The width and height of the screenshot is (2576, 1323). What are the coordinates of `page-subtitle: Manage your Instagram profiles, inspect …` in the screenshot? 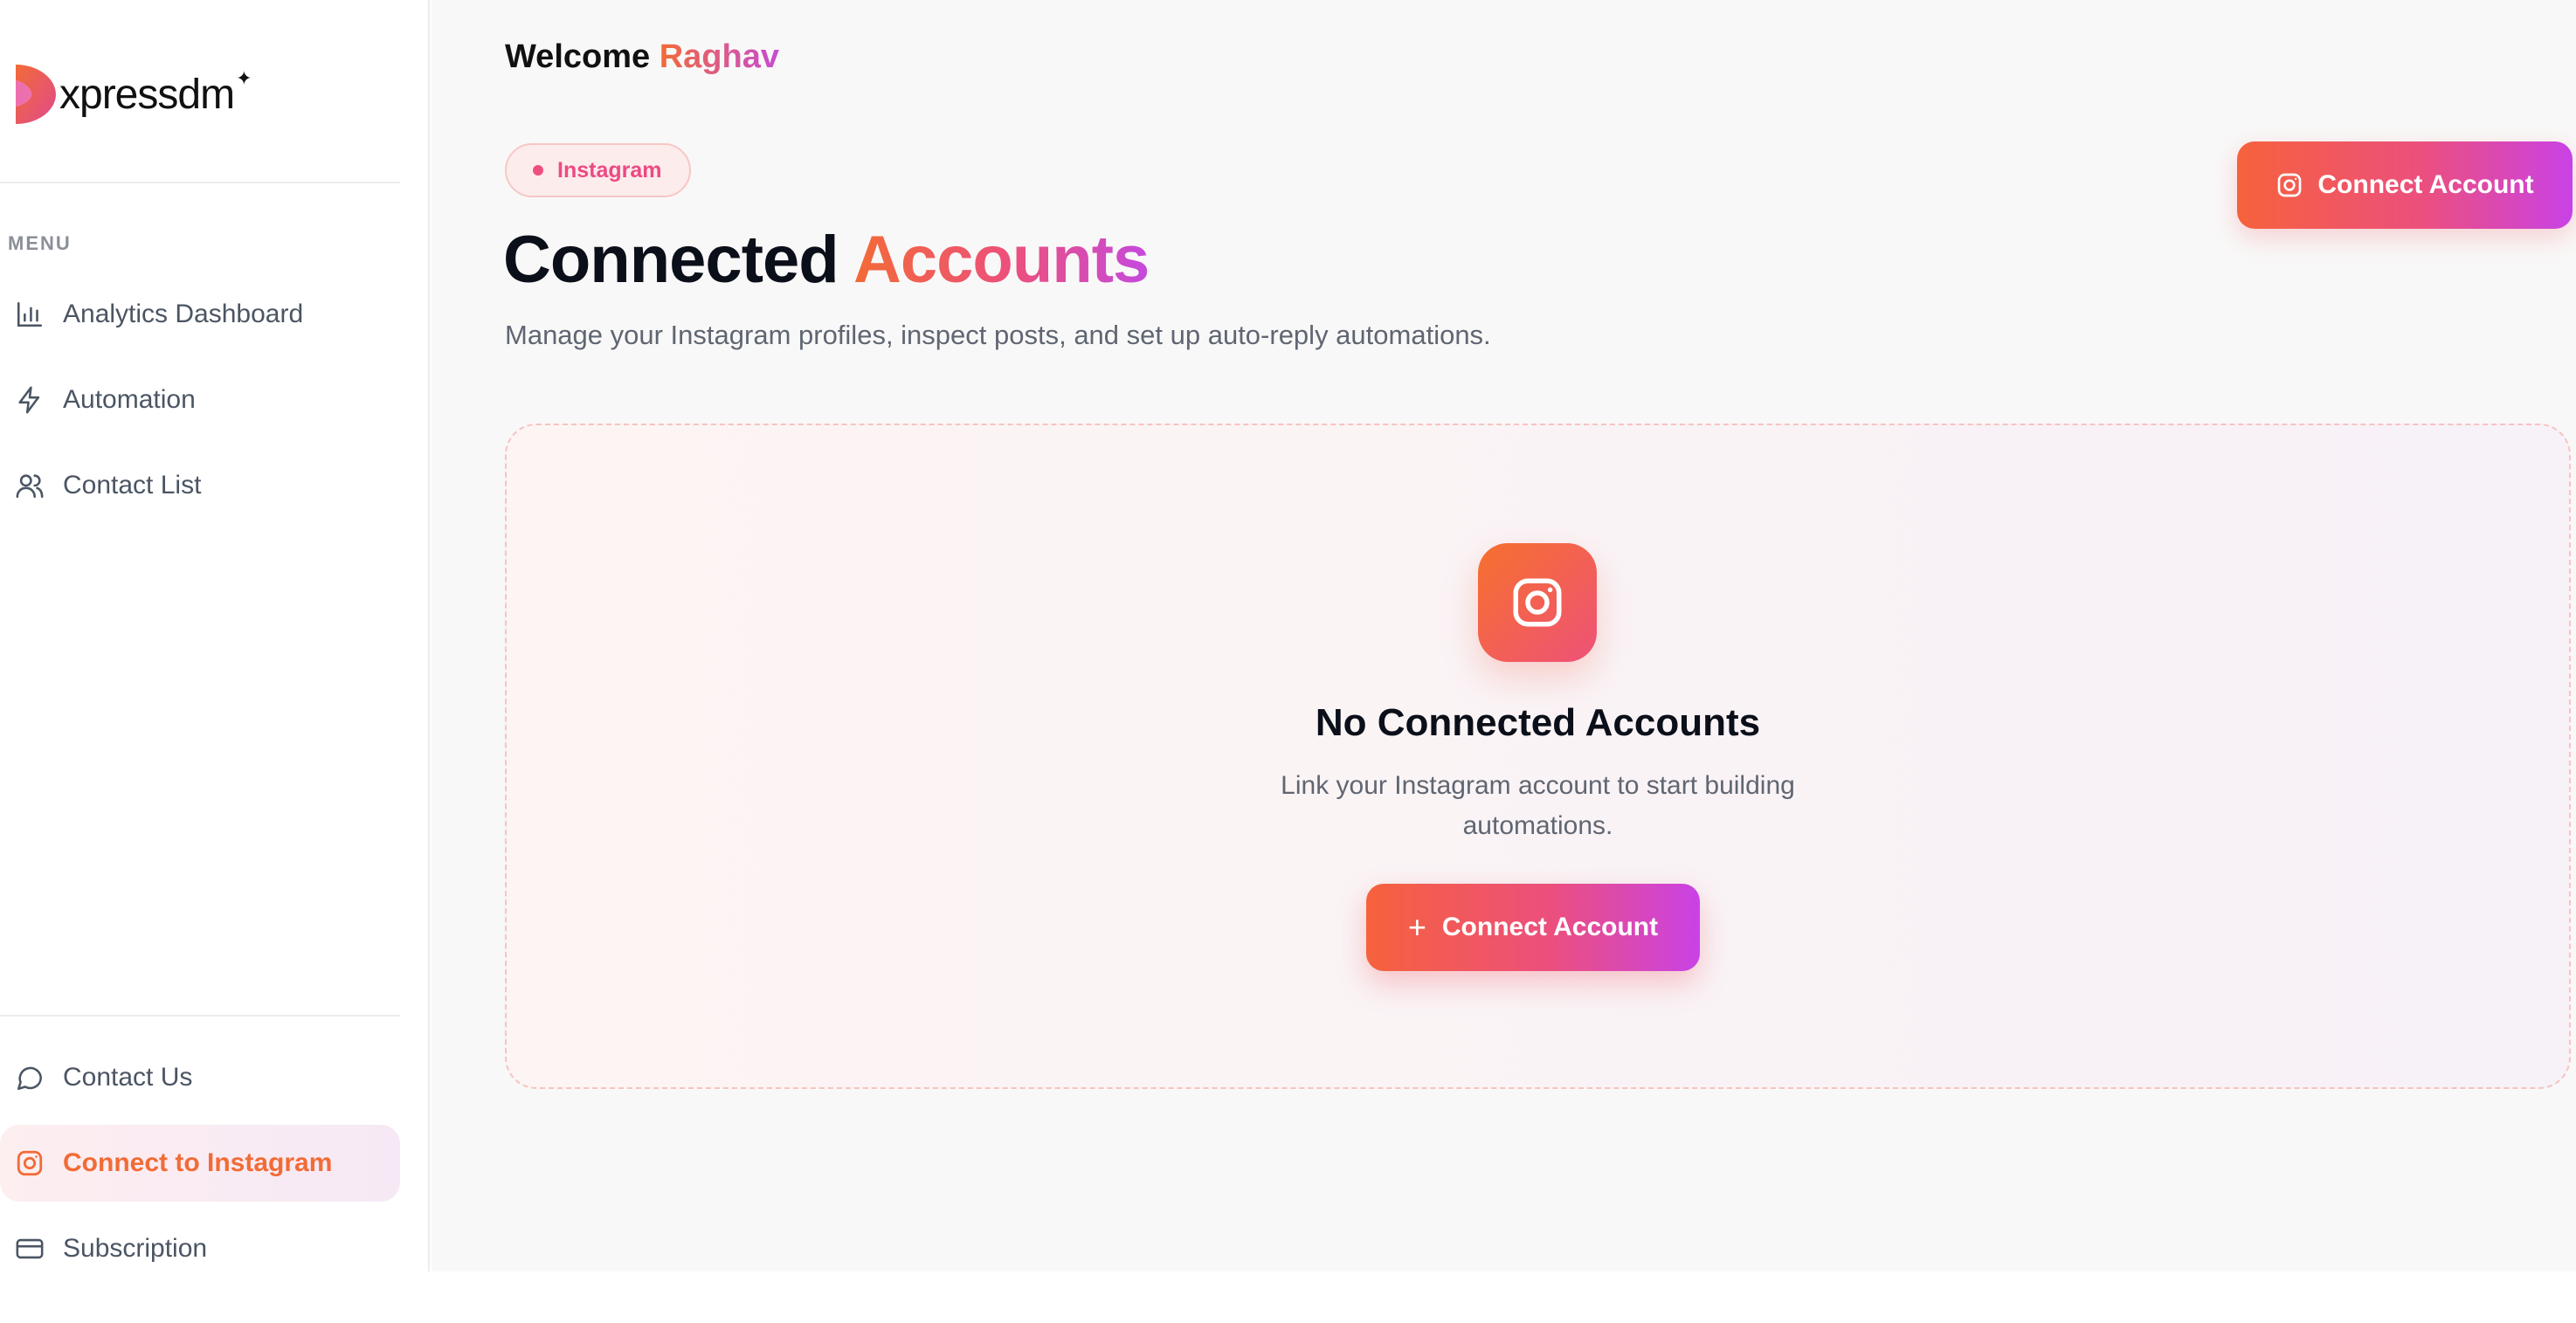 It's located at (998, 335).